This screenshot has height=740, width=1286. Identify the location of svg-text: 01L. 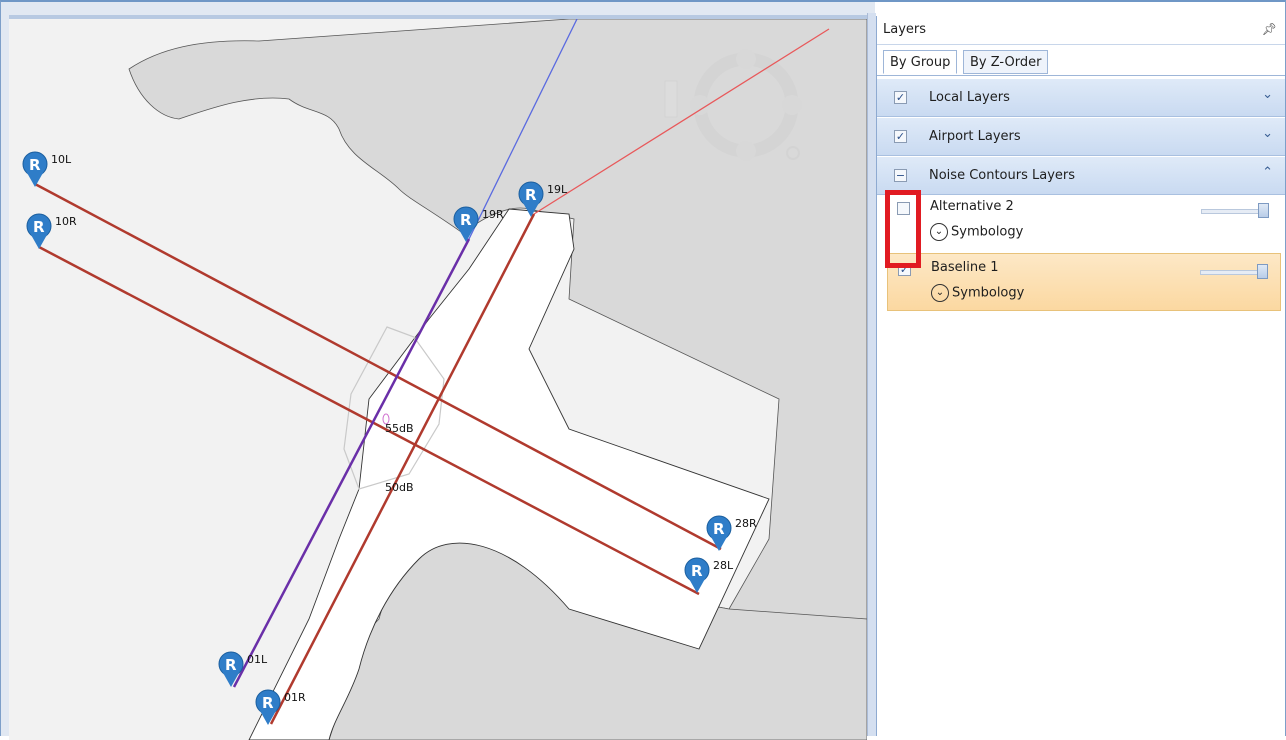
(257, 659).